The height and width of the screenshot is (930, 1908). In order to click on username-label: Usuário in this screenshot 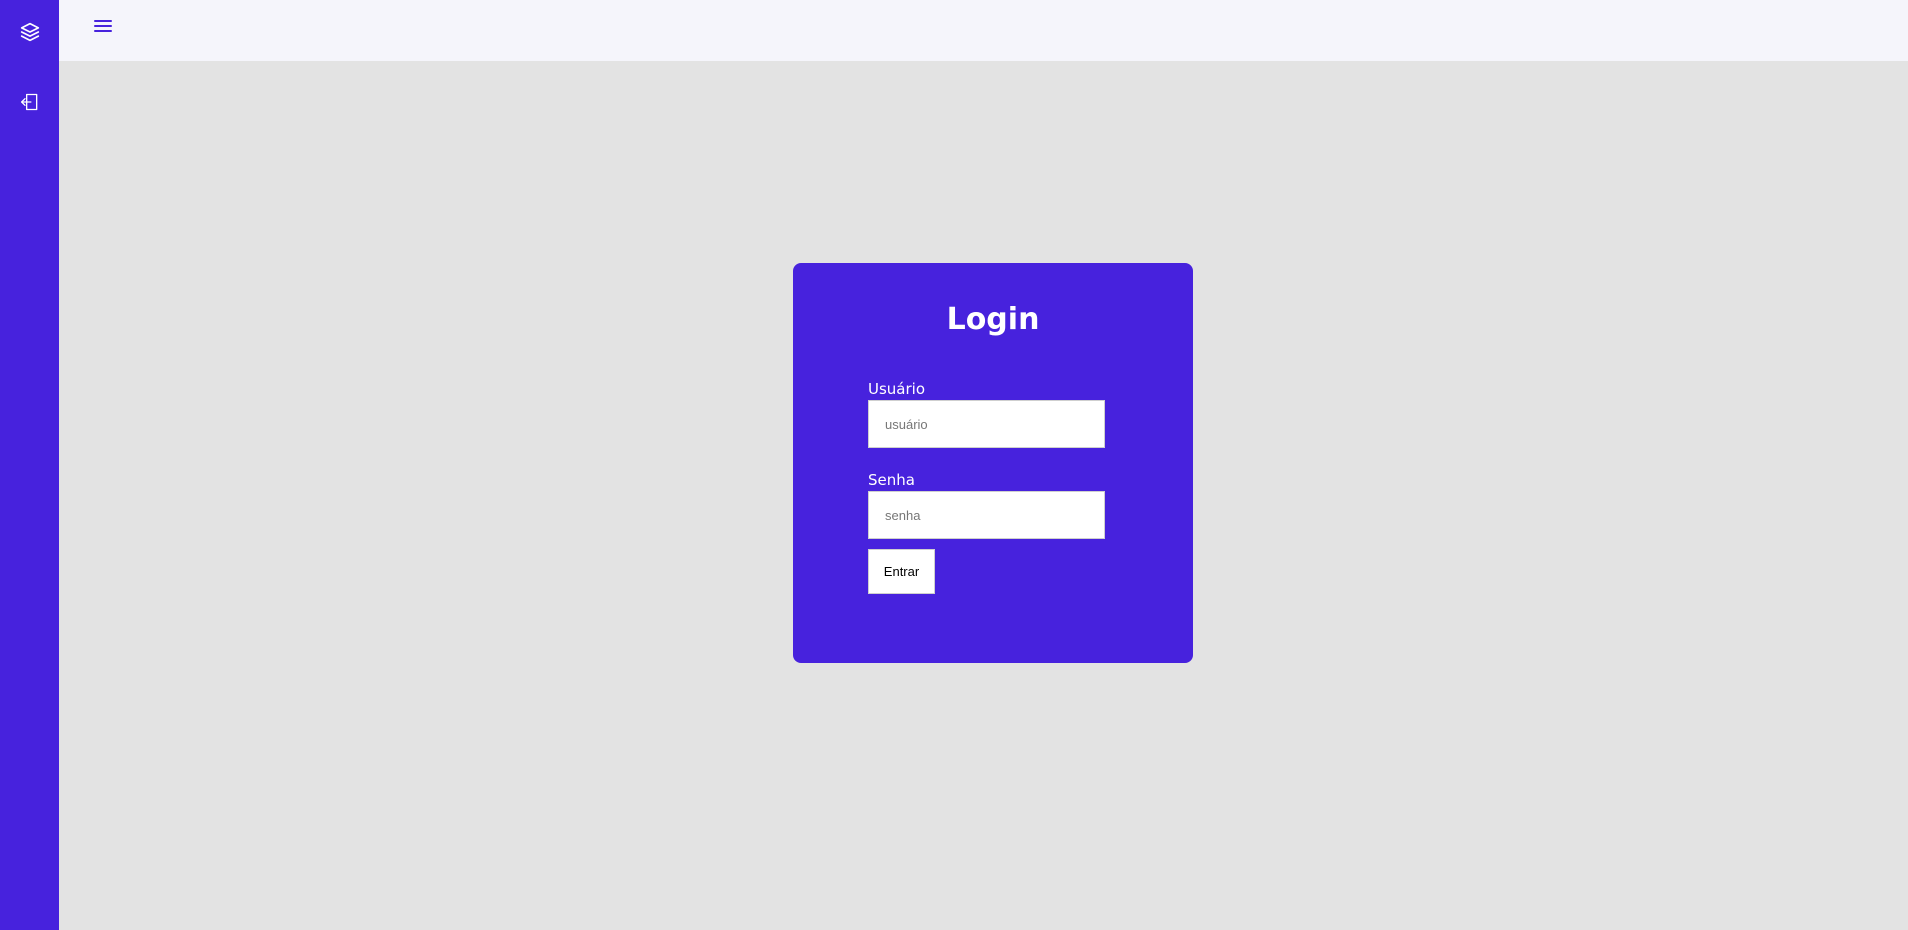, I will do `click(897, 389)`.